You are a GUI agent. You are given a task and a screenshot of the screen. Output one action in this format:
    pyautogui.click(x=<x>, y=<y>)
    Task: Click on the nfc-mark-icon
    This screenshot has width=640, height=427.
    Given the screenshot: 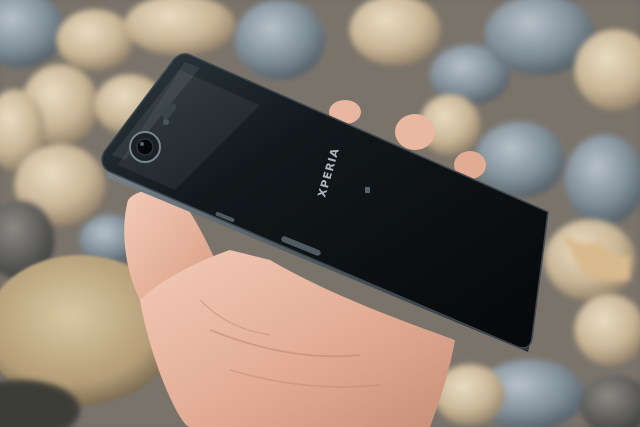 What is the action you would take?
    pyautogui.click(x=367, y=190)
    